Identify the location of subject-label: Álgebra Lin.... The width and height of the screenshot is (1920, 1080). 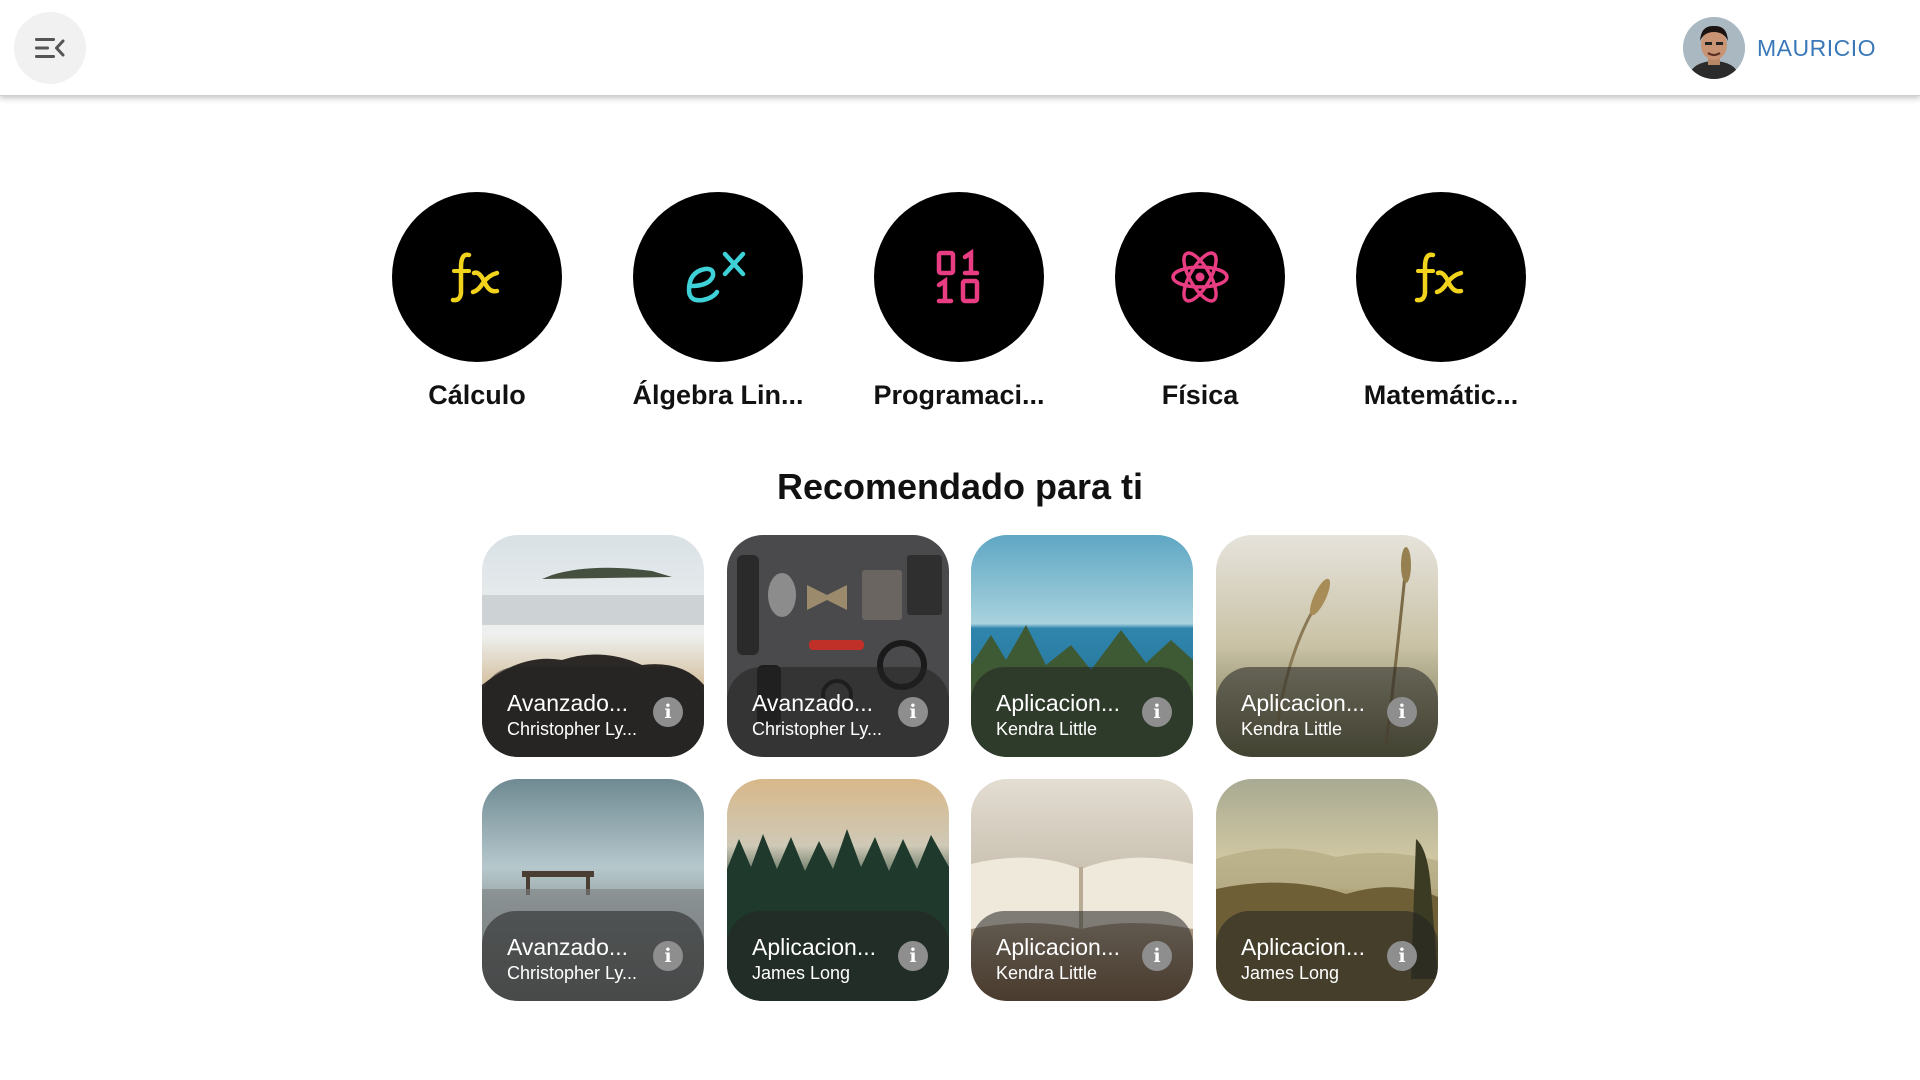
(717, 395).